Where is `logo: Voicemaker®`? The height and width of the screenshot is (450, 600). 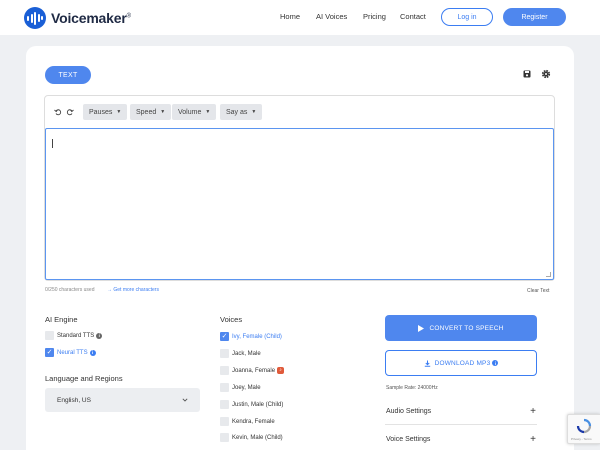
logo: Voicemaker® is located at coordinates (77, 18).